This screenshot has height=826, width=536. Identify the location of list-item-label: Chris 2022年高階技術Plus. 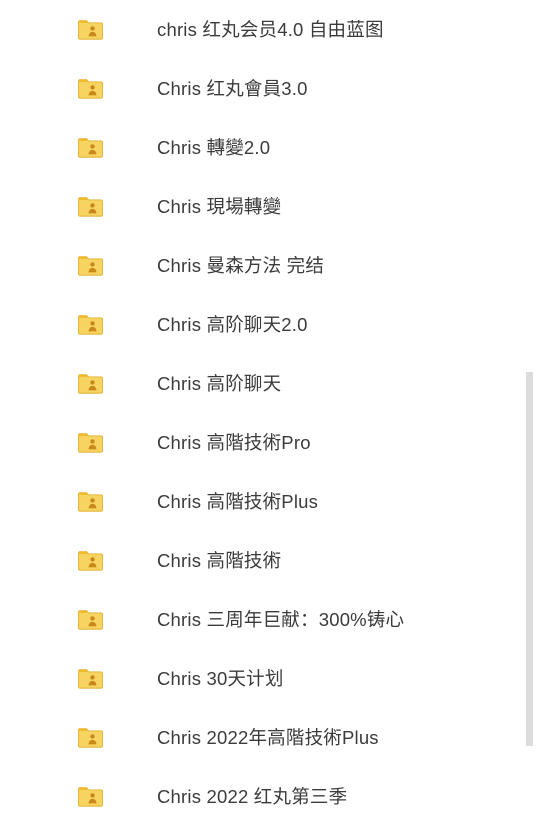
(268, 737).